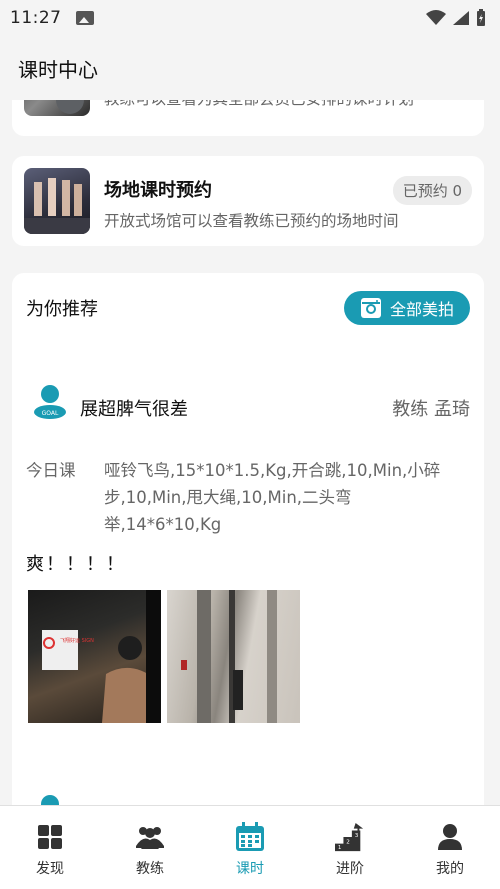 The height and width of the screenshot is (889, 500). Describe the element at coordinates (84, 18) in the screenshot. I see `image-notification-icon` at that location.